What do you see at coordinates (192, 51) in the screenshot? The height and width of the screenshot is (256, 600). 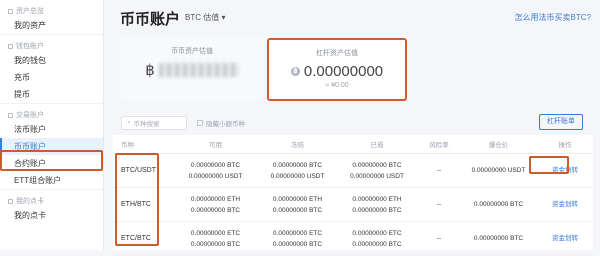 I see `spot-asset-label: 币币资产估值` at bounding box center [192, 51].